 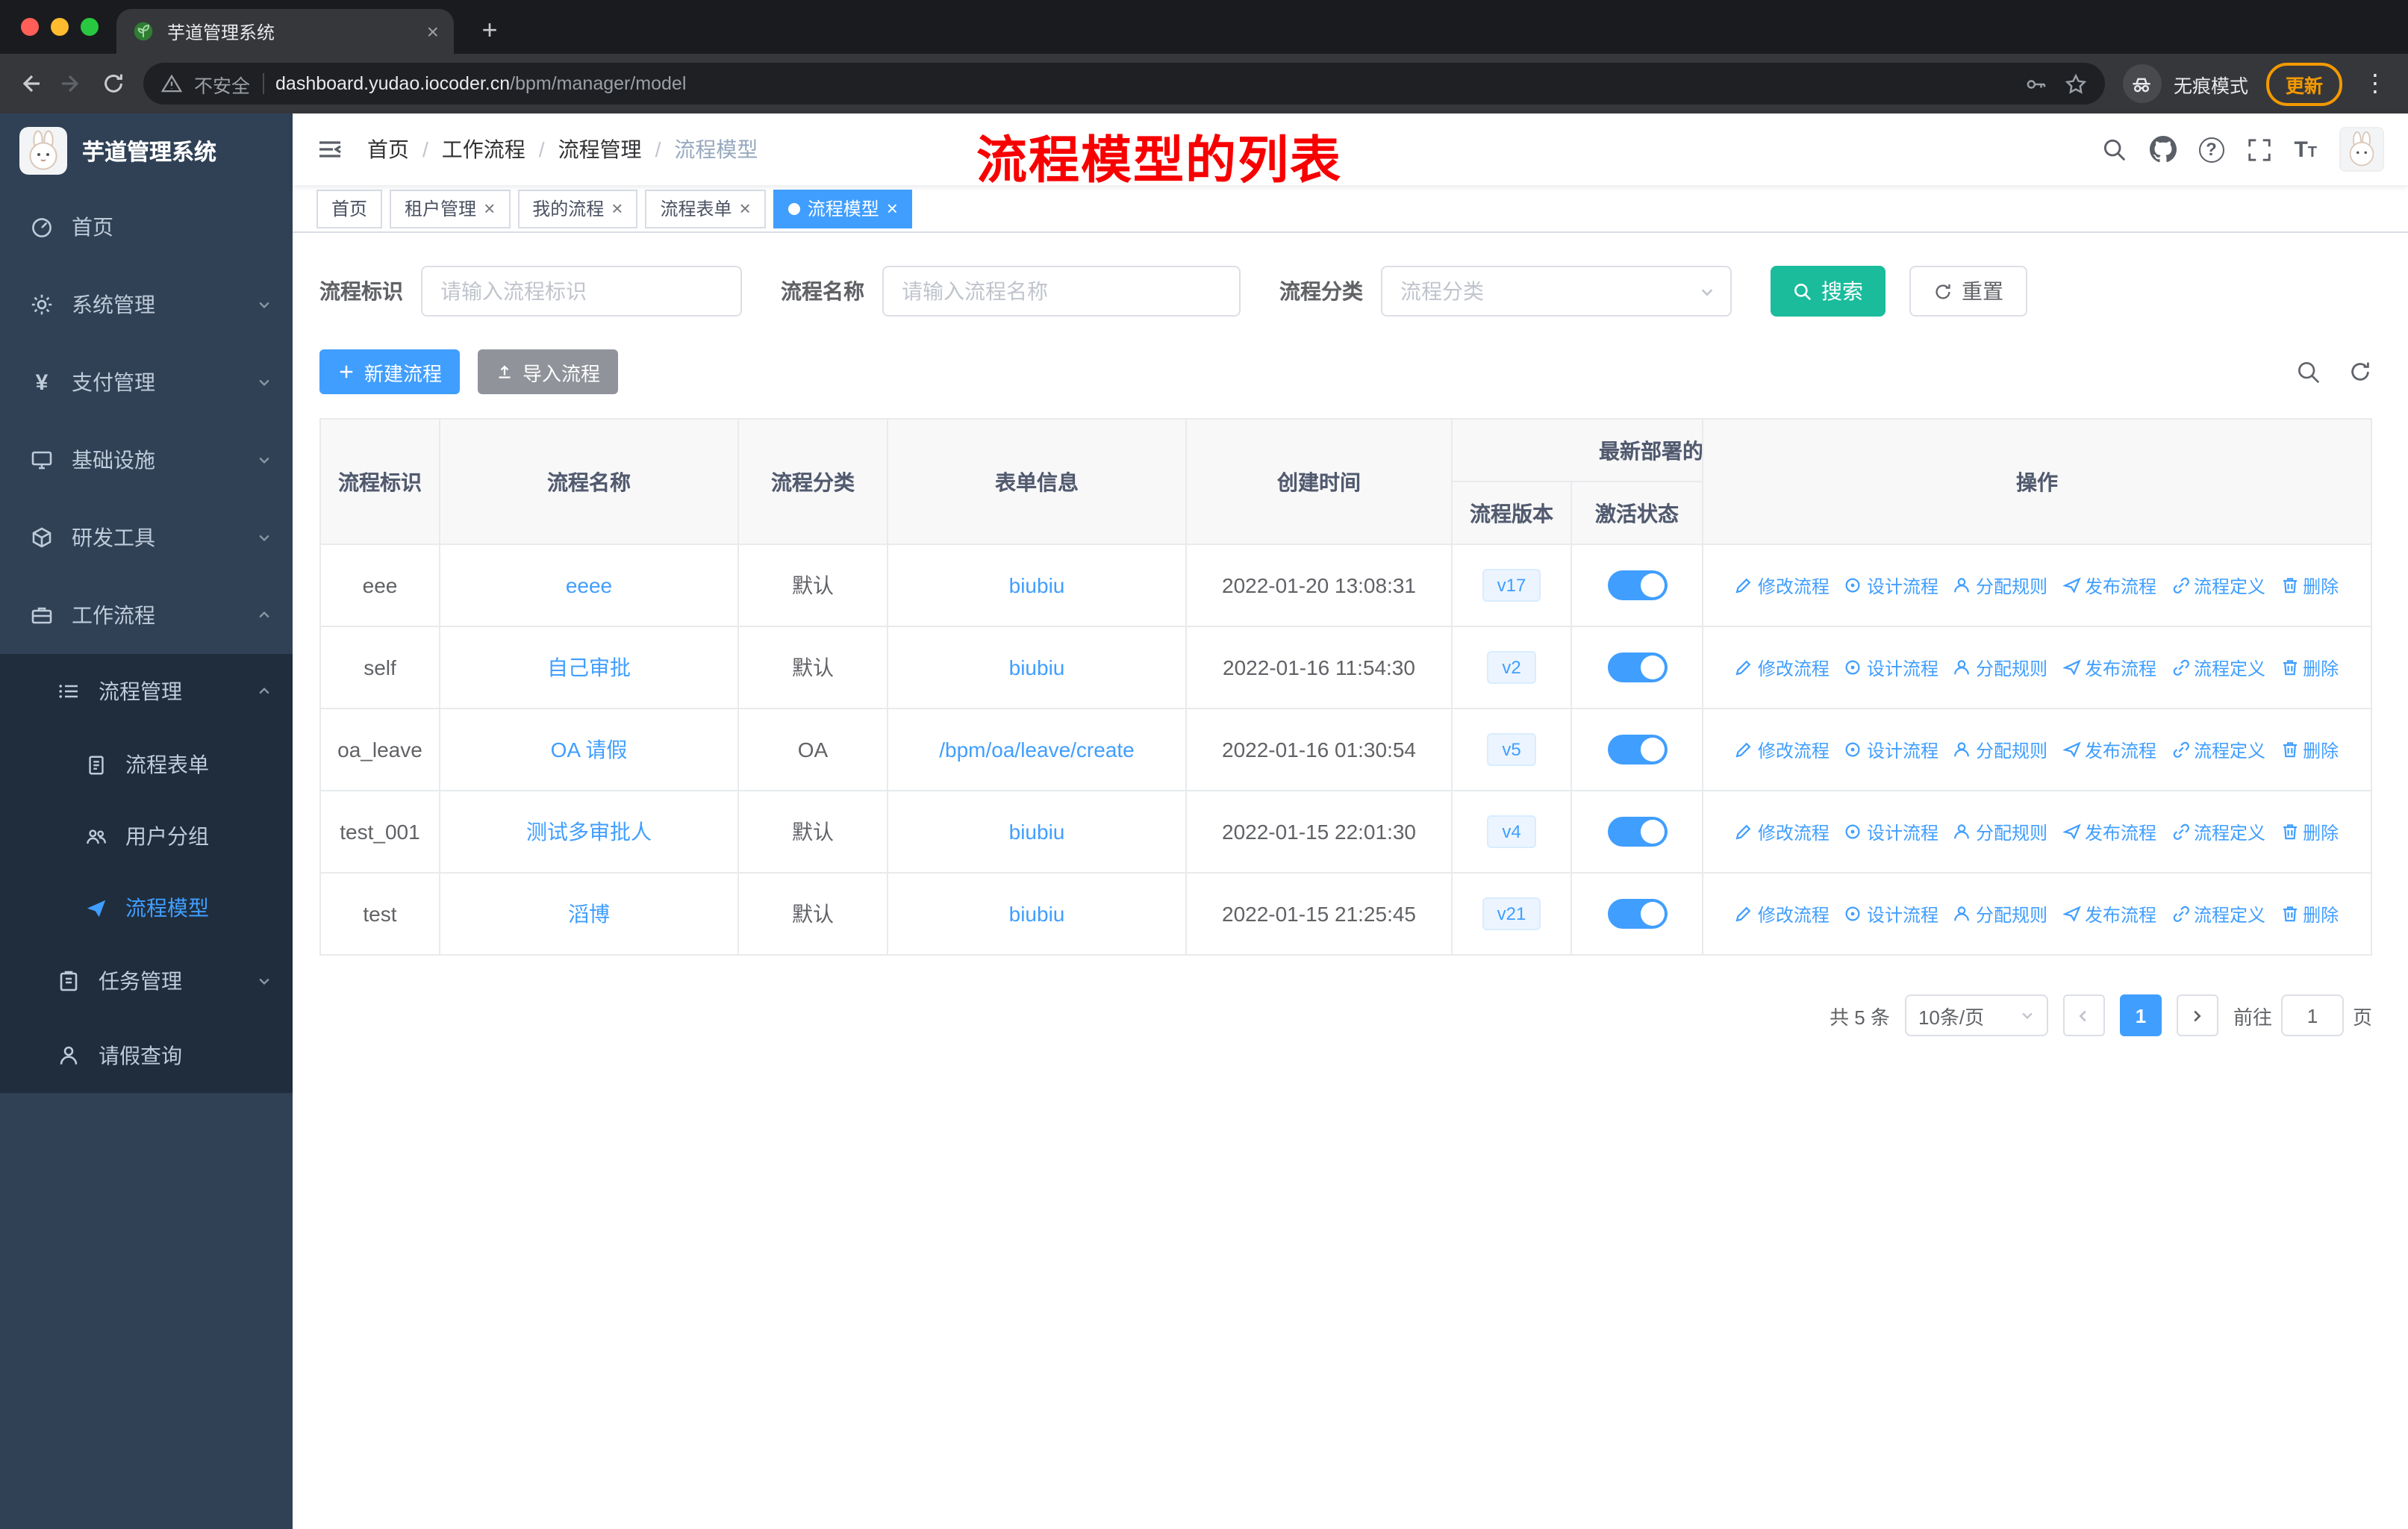 I want to click on font-size-icon: TT, so click(x=2305, y=149).